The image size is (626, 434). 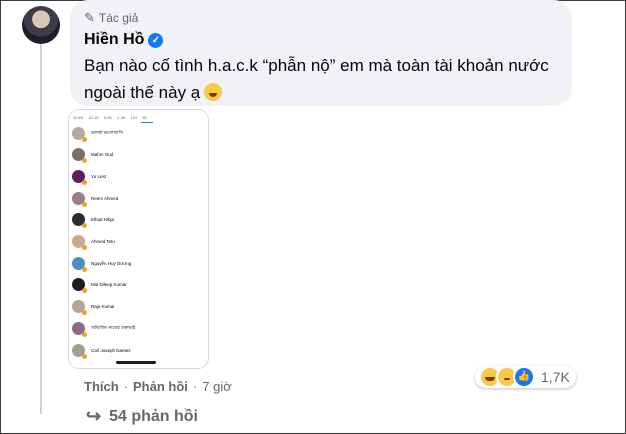 What do you see at coordinates (111, 263) in the screenshot?
I see `screenshot-user-name: Nguyễn Huy Dương` at bounding box center [111, 263].